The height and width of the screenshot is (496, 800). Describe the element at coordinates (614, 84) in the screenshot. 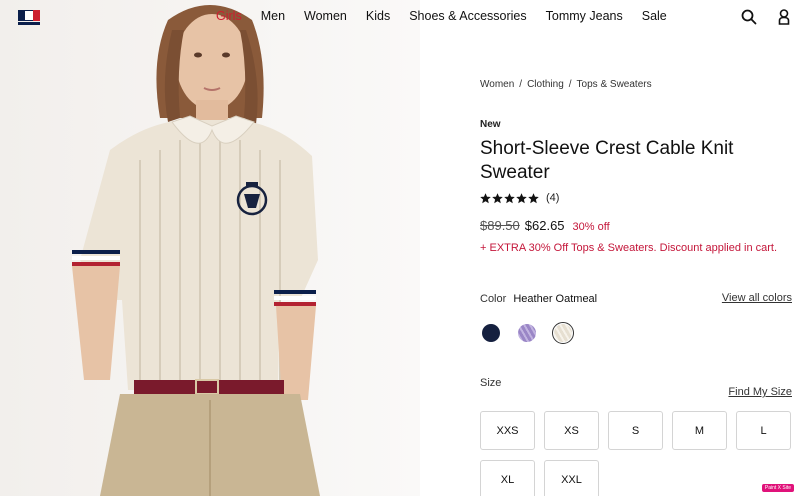

I see `breadcrumb-item-tops-sweaters: Tops & Sweaters` at that location.